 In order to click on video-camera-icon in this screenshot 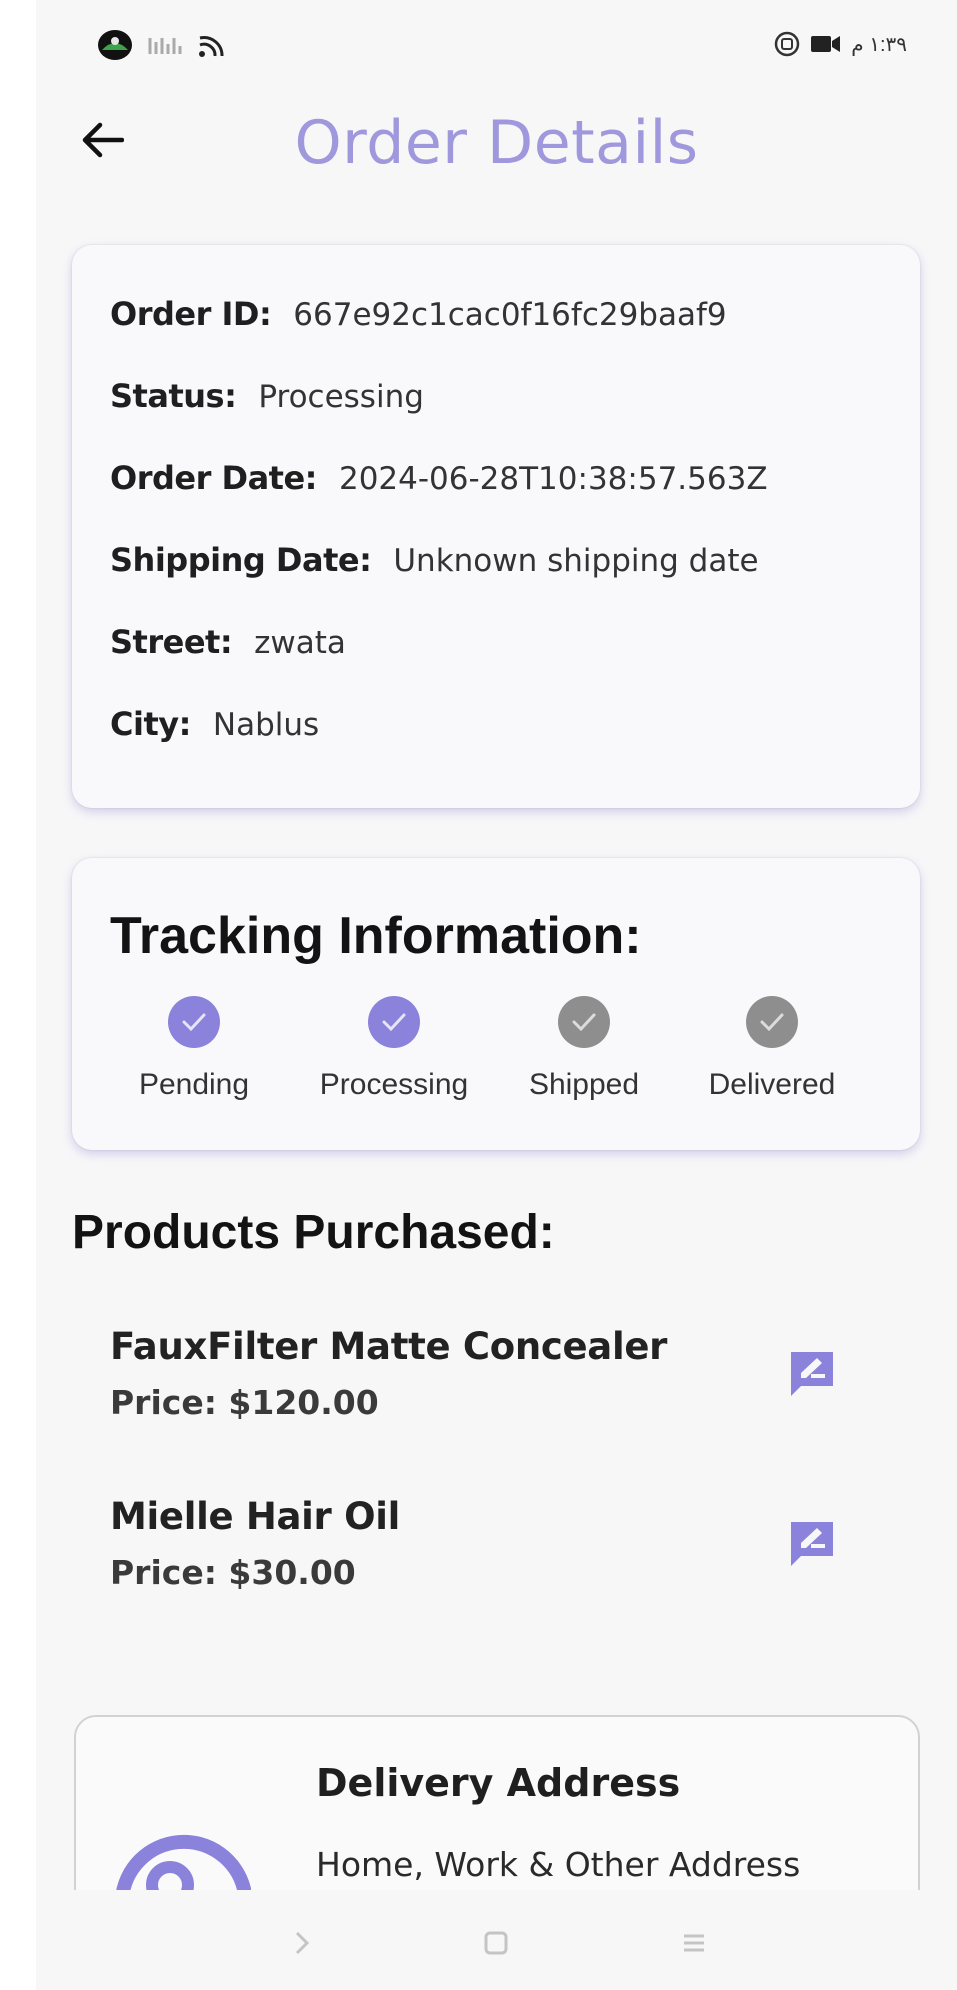, I will do `click(826, 44)`.